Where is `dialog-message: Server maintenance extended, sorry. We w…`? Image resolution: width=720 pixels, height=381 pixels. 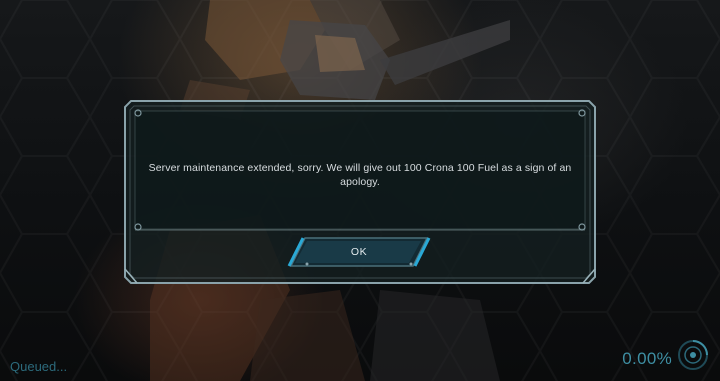
dialog-message: Server maintenance extended, sorry. We w… is located at coordinates (360, 175).